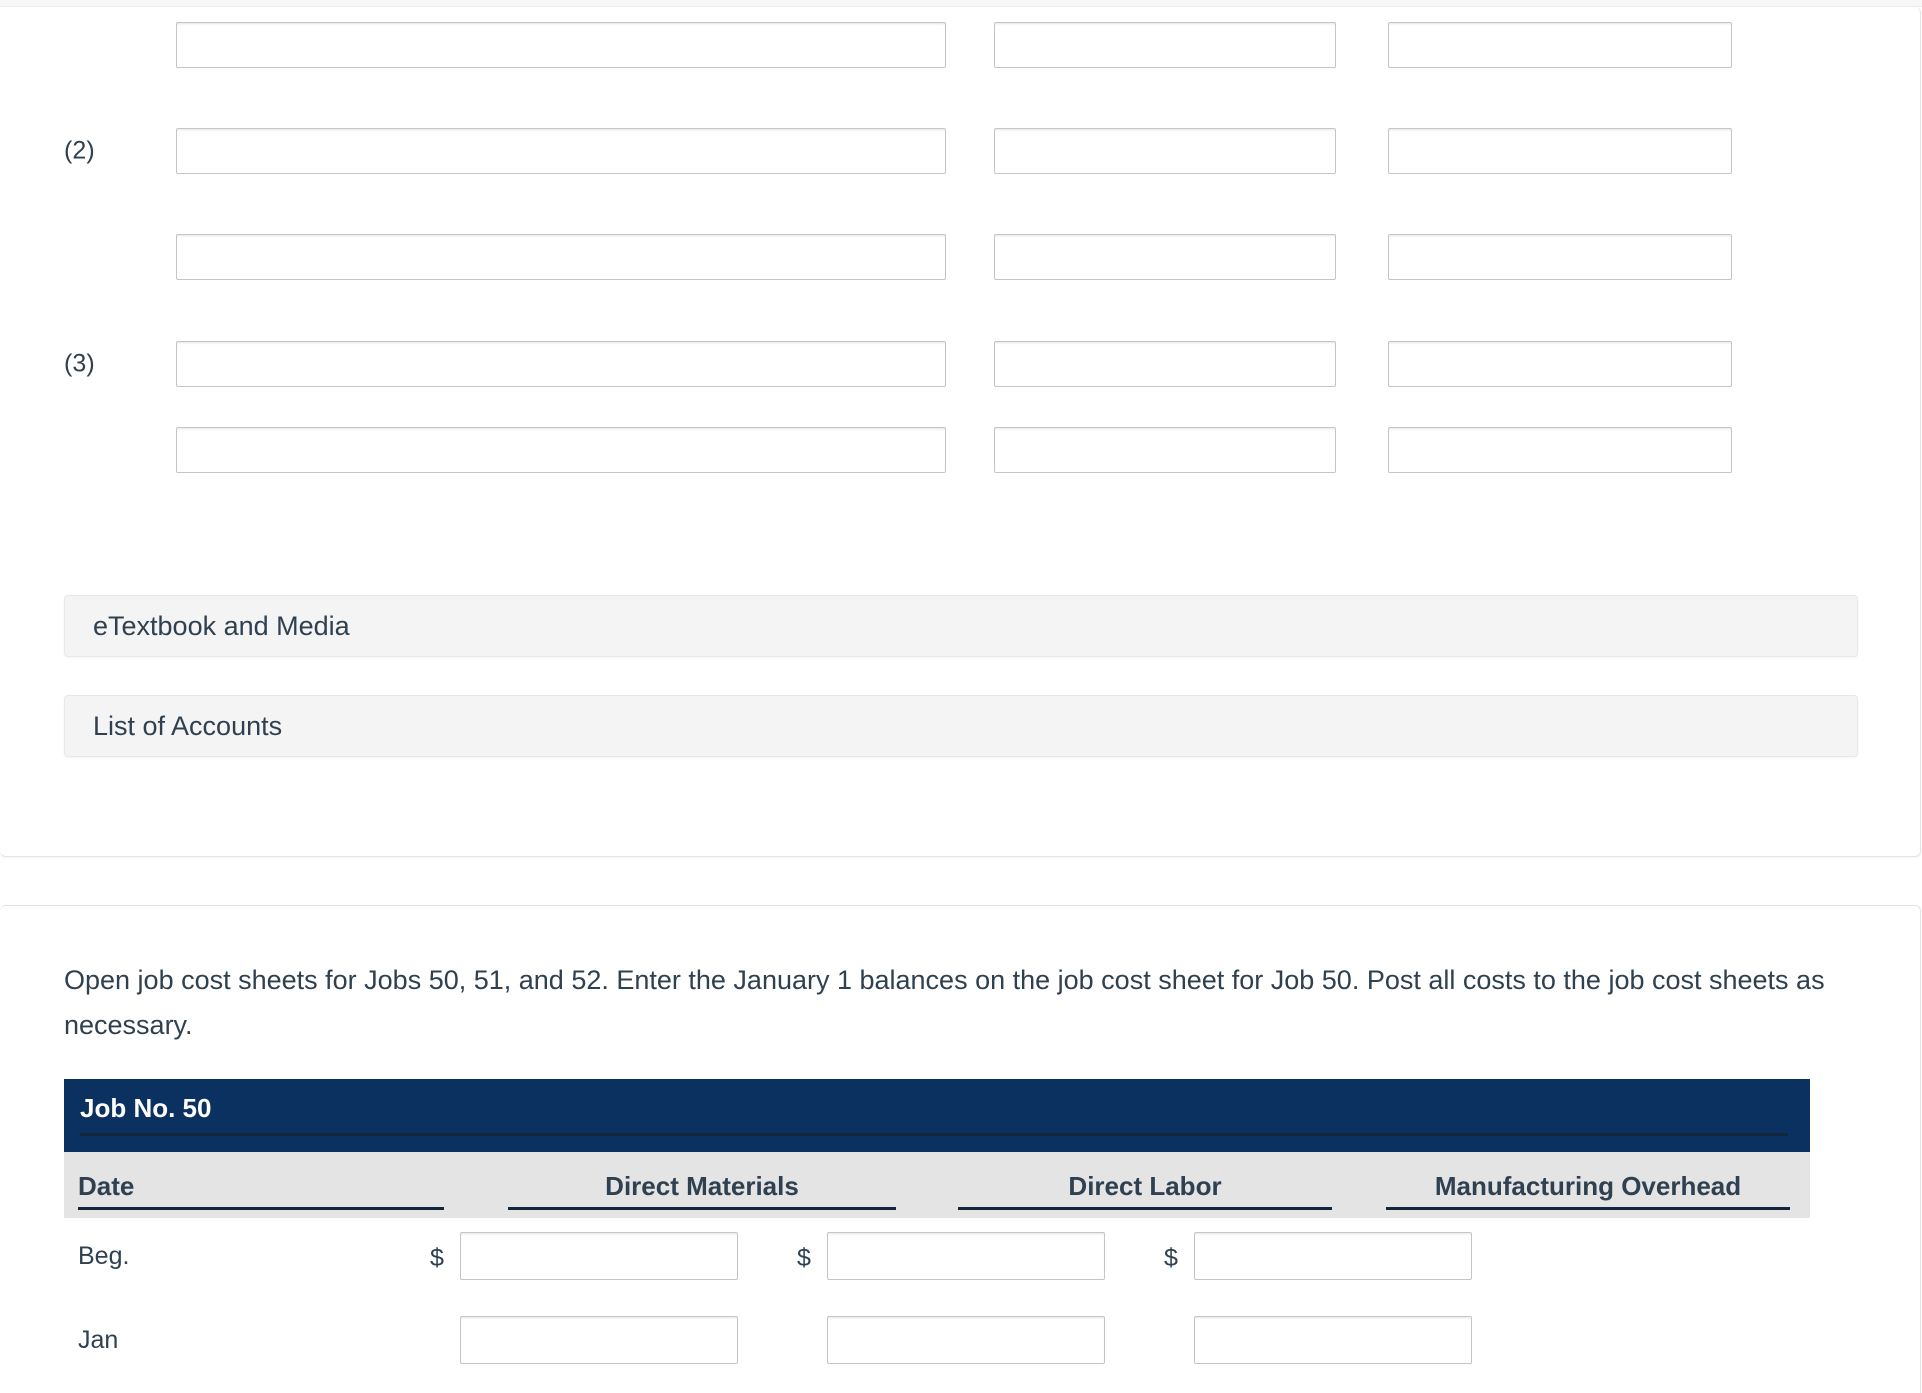  I want to click on table-row: Jan, so click(937, 1344).